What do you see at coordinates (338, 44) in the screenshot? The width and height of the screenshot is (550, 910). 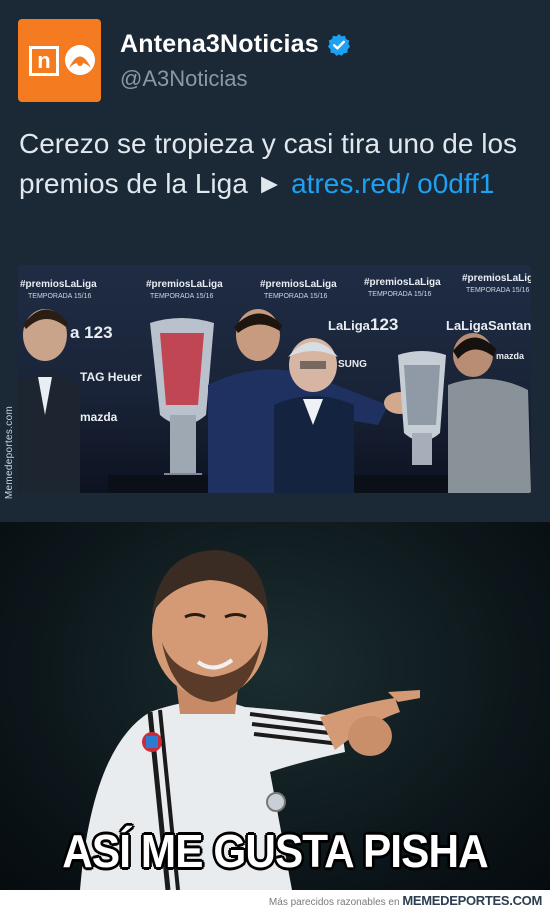 I see `verified-badge-icon` at bounding box center [338, 44].